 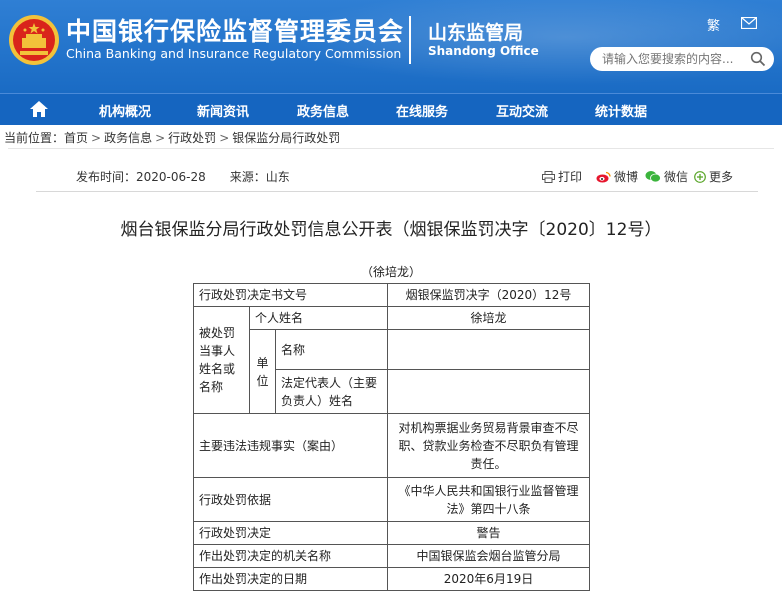 What do you see at coordinates (488, 349) in the screenshot?
I see `unit-name-value` at bounding box center [488, 349].